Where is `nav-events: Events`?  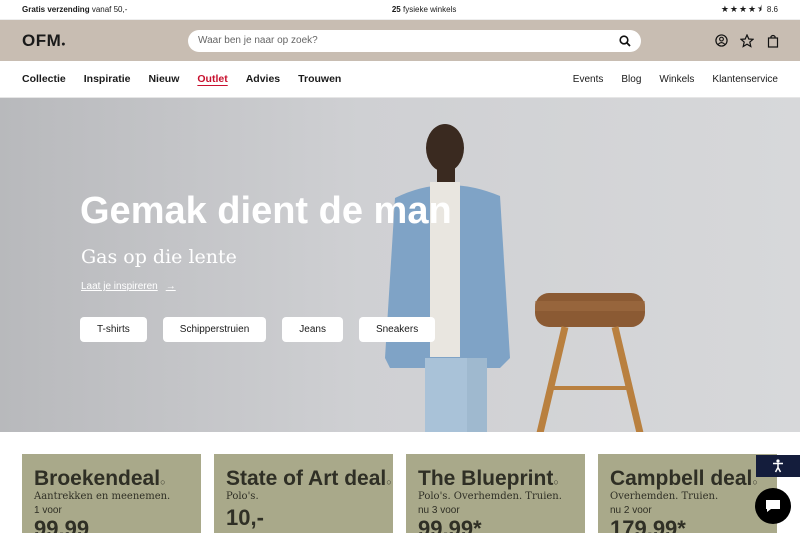
nav-events: Events is located at coordinates (588, 79).